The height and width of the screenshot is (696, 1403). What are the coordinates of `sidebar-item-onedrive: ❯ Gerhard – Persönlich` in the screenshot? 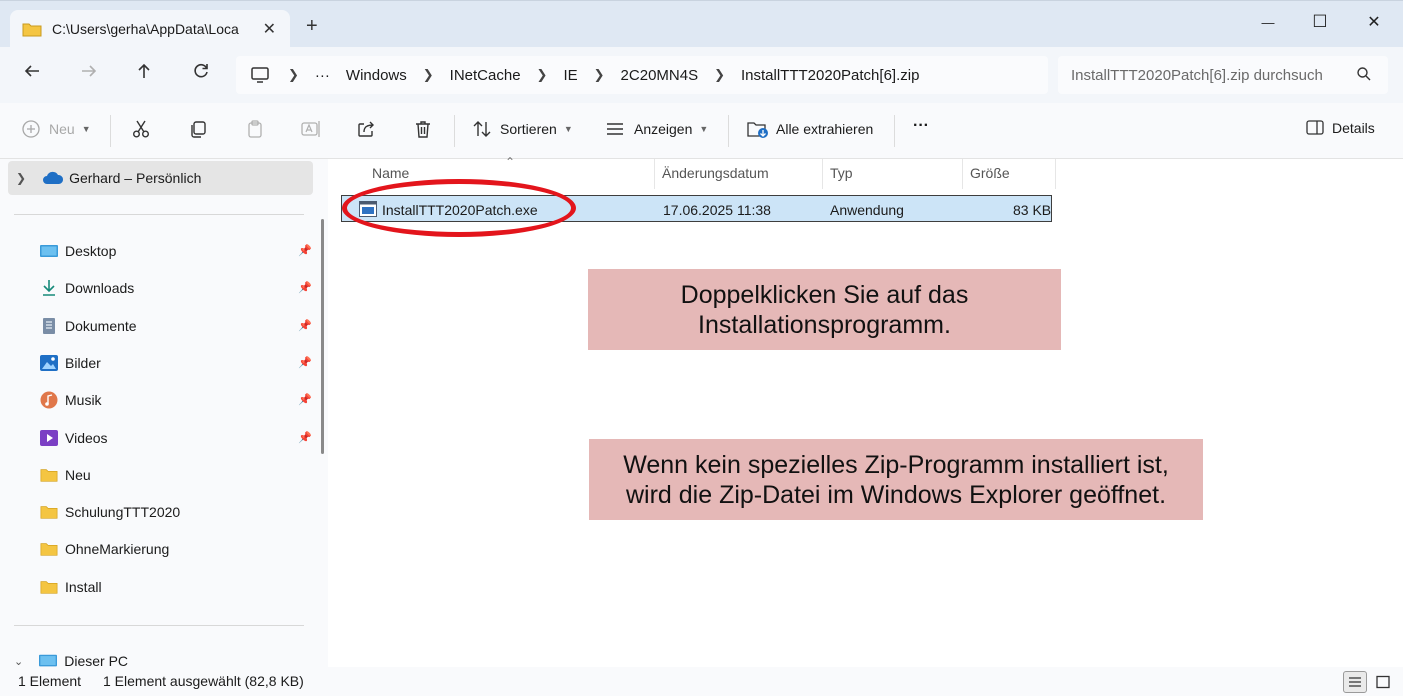 It's located at (160, 178).